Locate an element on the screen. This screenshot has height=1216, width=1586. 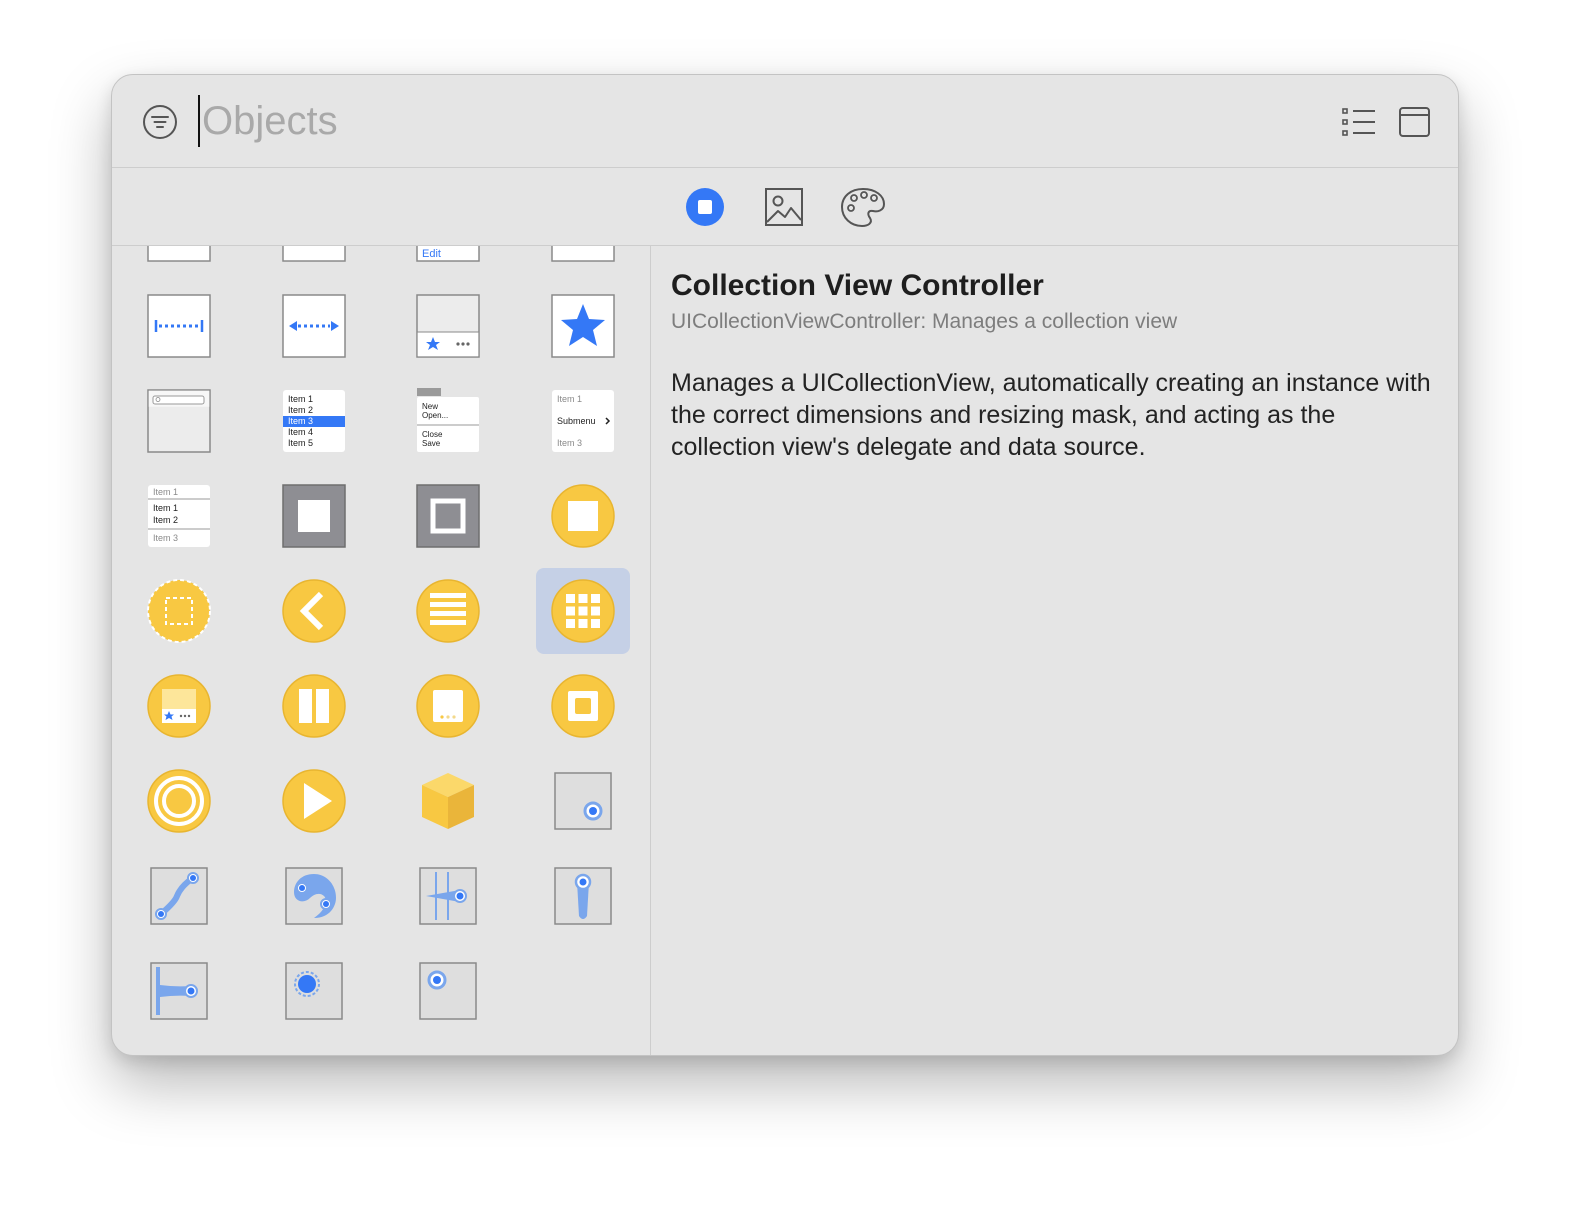
target-rings-icon is located at coordinates (179, 801).